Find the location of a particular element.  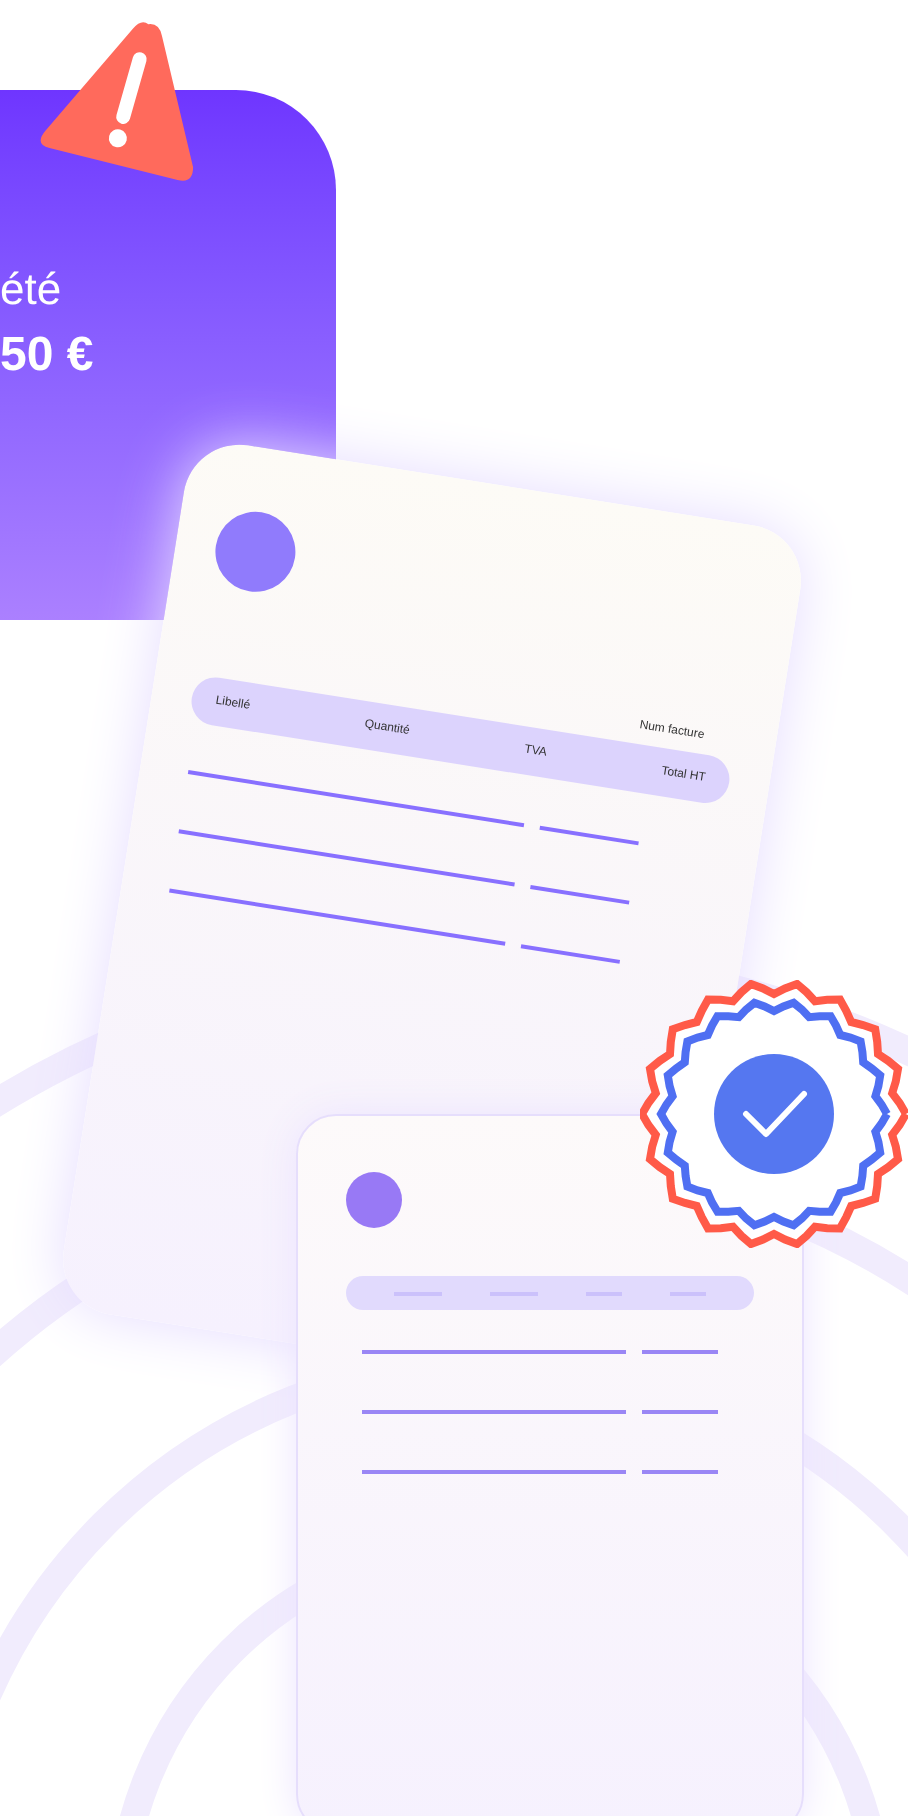

promo-text: été is located at coordinates (32, 289).